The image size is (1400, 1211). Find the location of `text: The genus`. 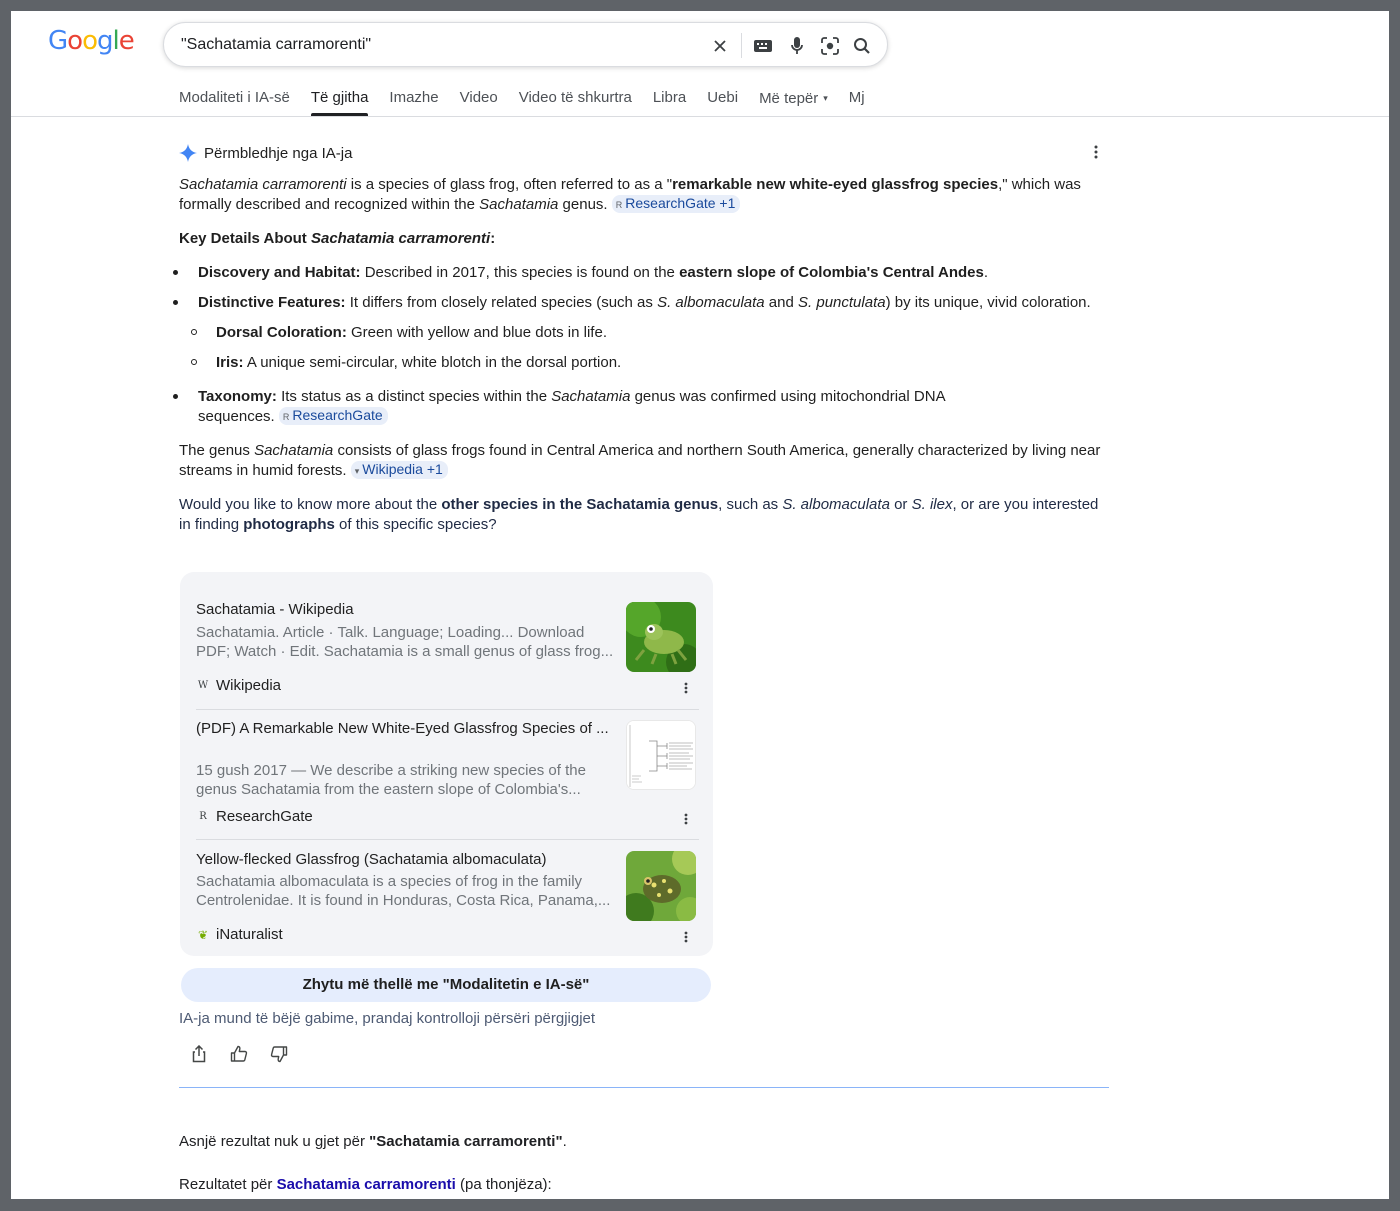

text: The genus is located at coordinates (217, 450).